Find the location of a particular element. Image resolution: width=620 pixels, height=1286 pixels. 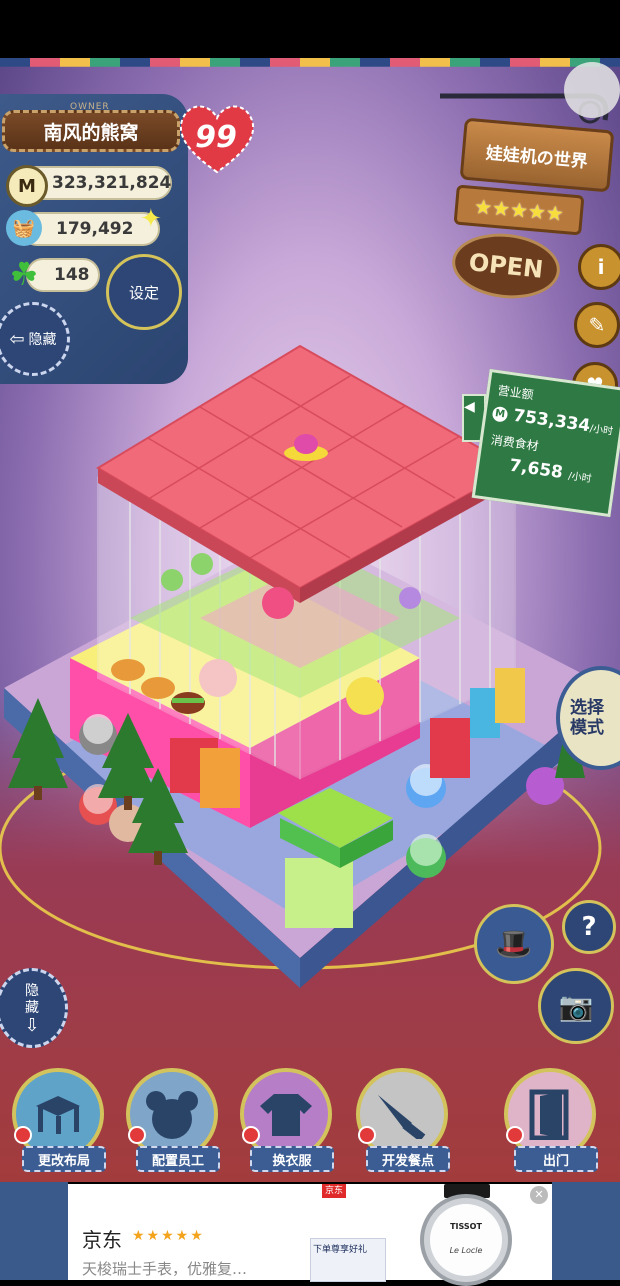

ad-rating-stars: ★★★★★ is located at coordinates (168, 1236).